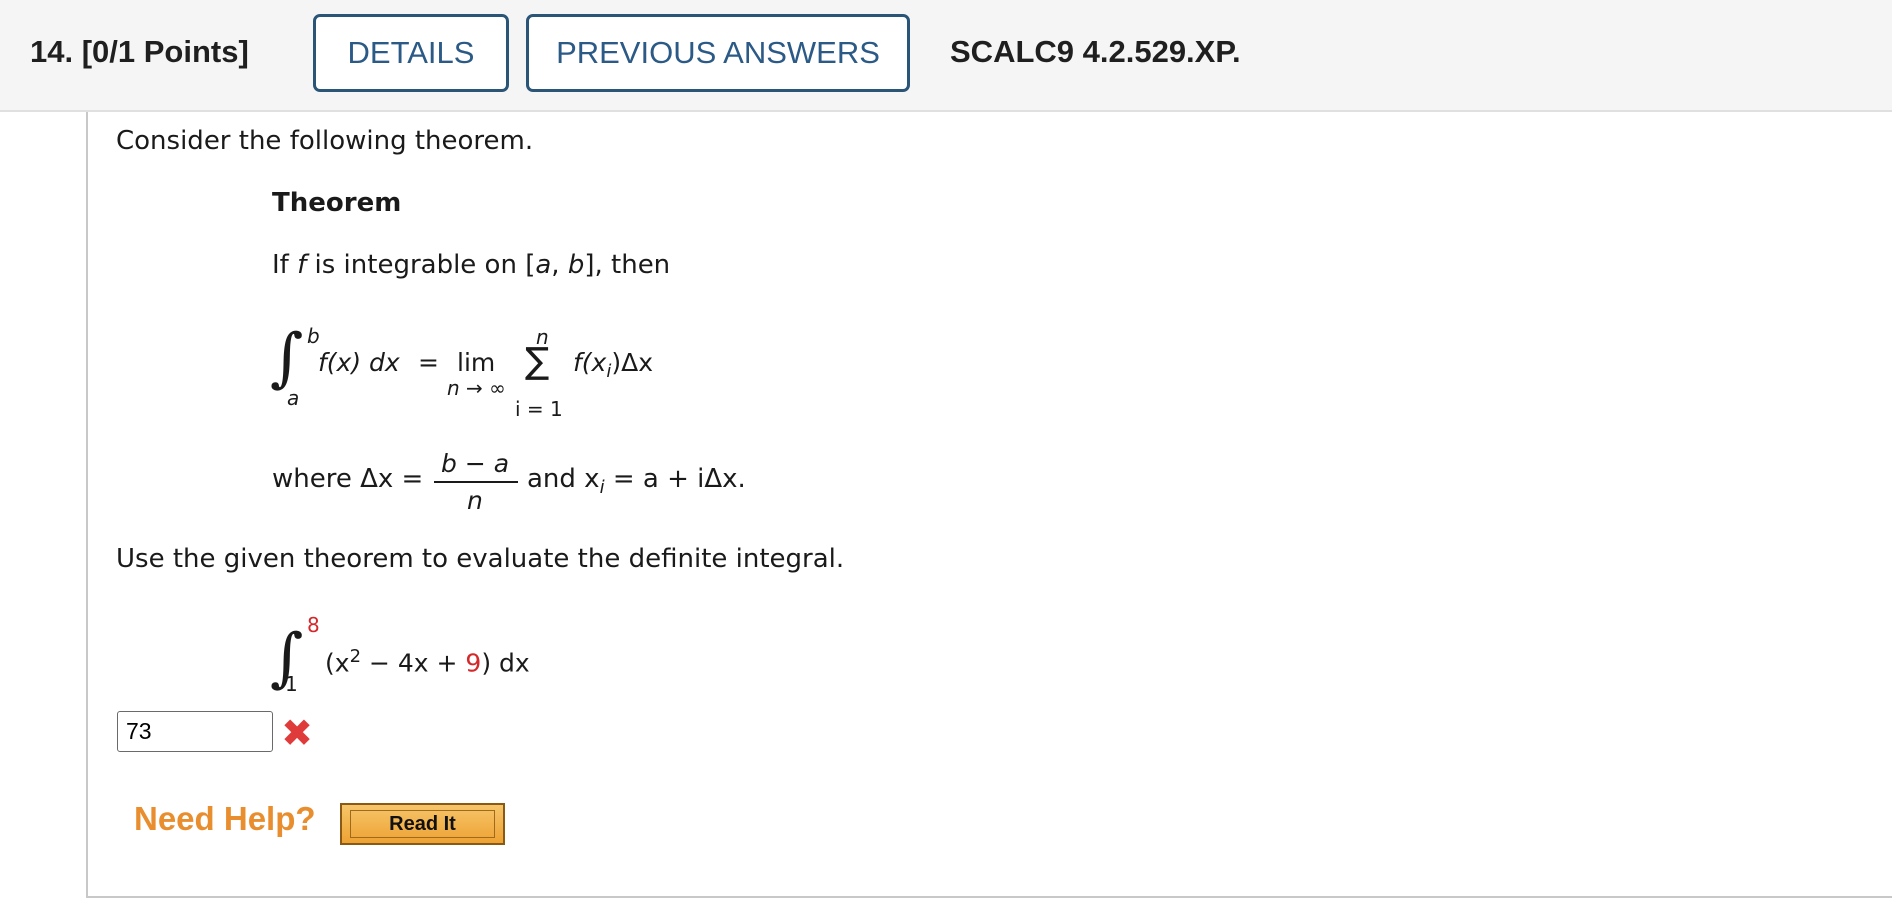 Image resolution: width=1892 pixels, height=908 pixels. What do you see at coordinates (195, 731) in the screenshot?
I see `answer-input` at bounding box center [195, 731].